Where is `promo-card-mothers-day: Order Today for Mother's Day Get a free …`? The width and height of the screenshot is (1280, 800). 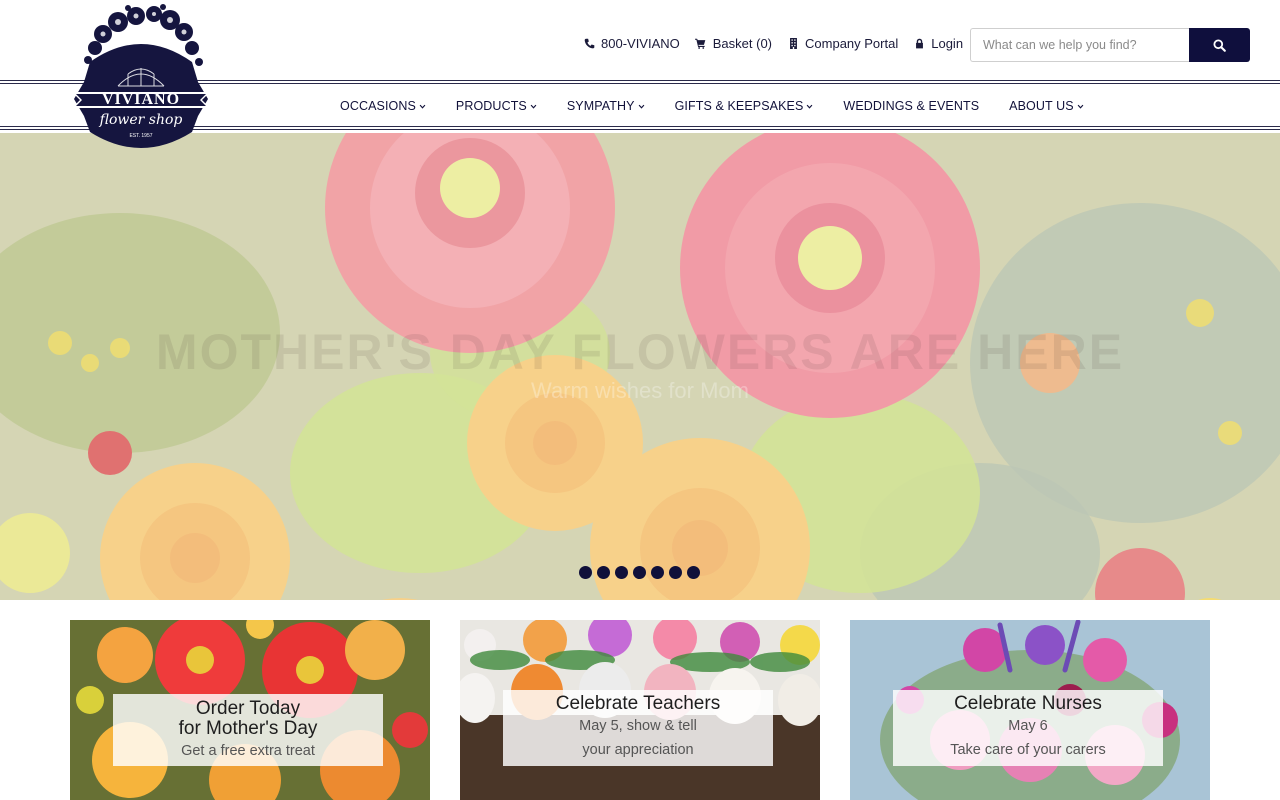 promo-card-mothers-day: Order Today for Mother's Day Get a free … is located at coordinates (250, 710).